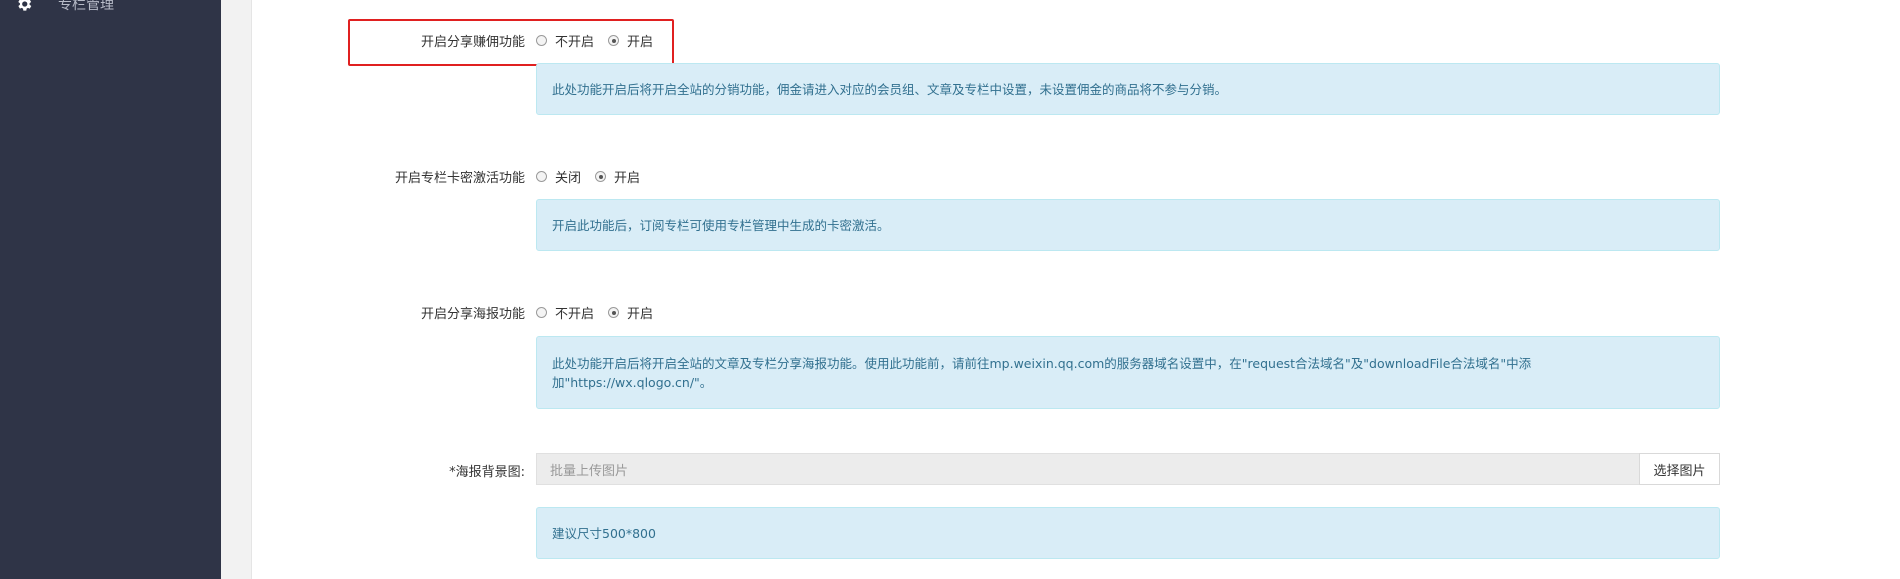  I want to click on select-image-button: 选择图片, so click(1679, 469).